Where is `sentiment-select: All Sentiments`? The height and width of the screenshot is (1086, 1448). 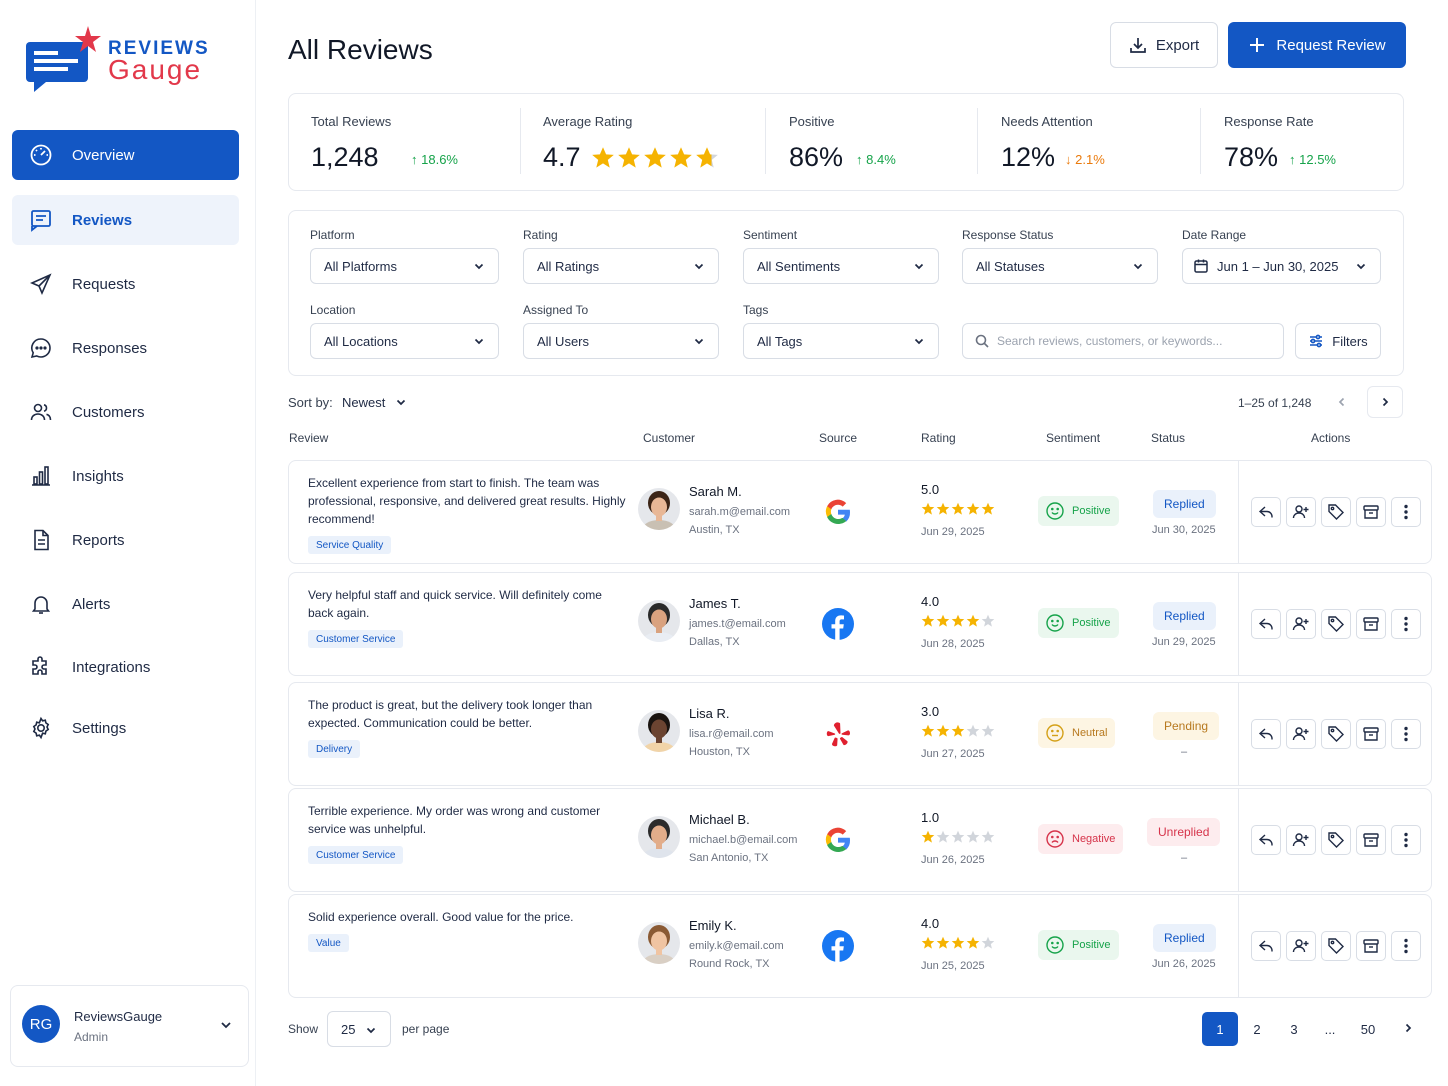 sentiment-select: All Sentiments is located at coordinates (841, 266).